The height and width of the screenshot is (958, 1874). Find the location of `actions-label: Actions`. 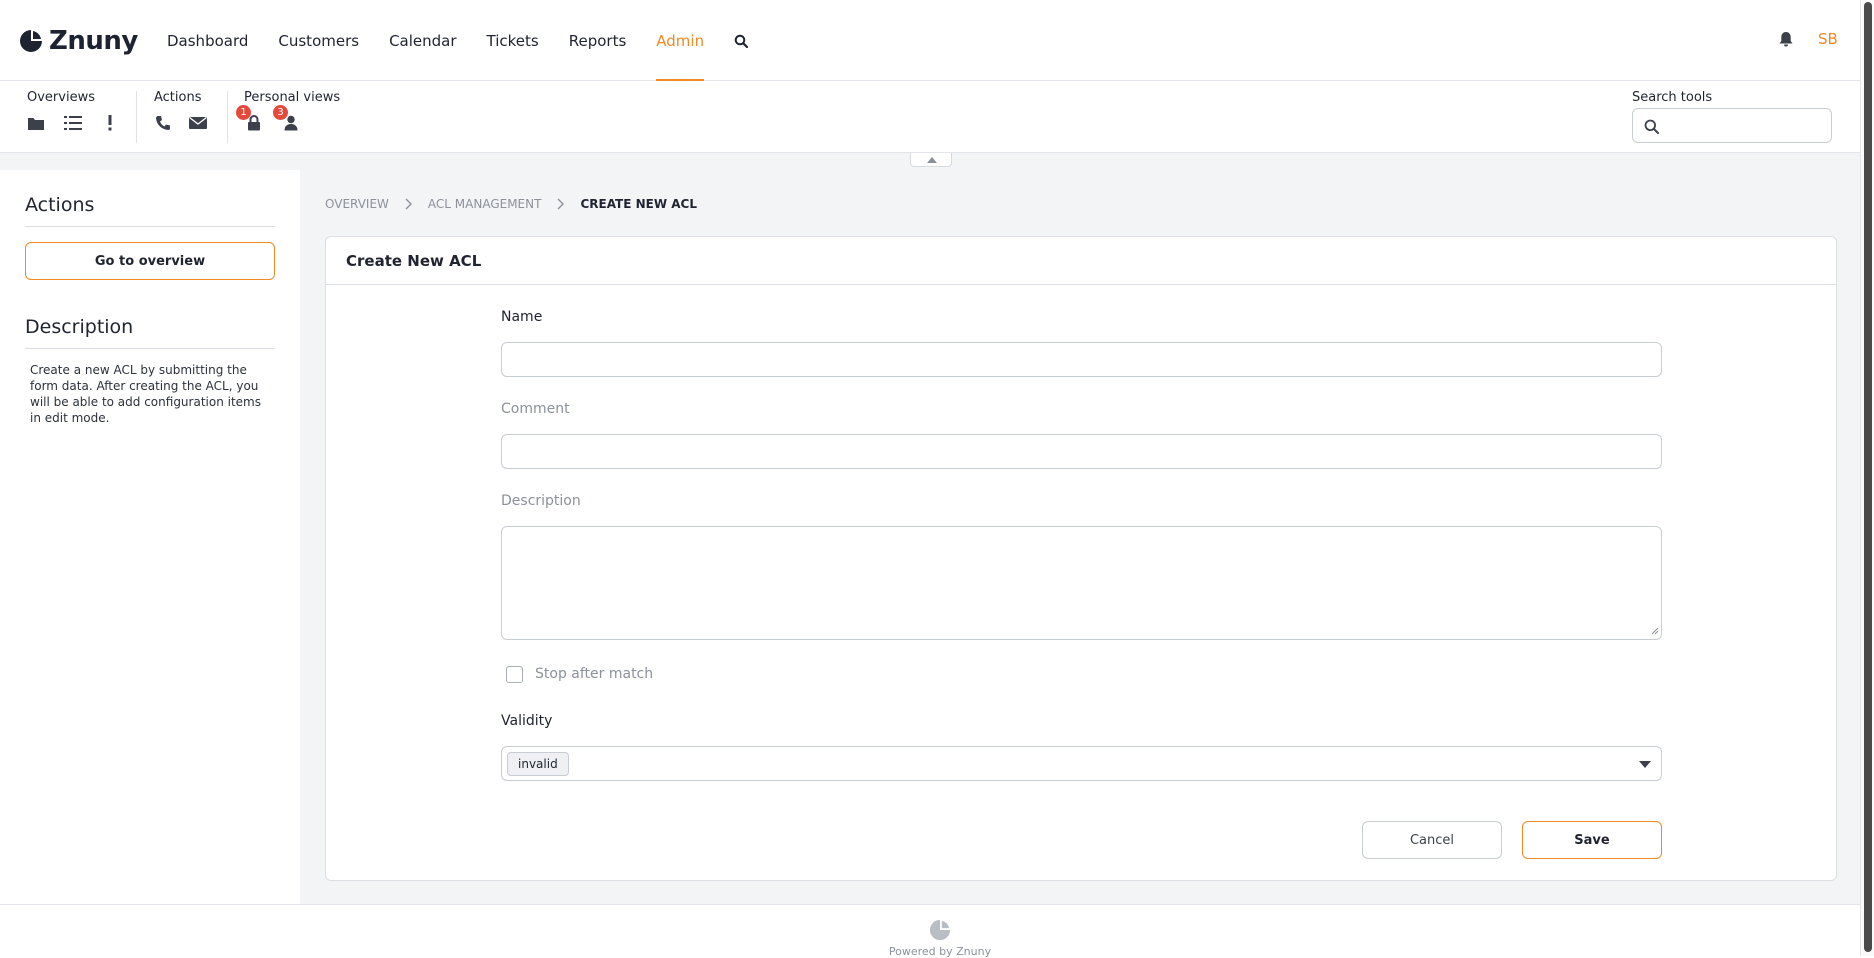

actions-label: Actions is located at coordinates (178, 97).